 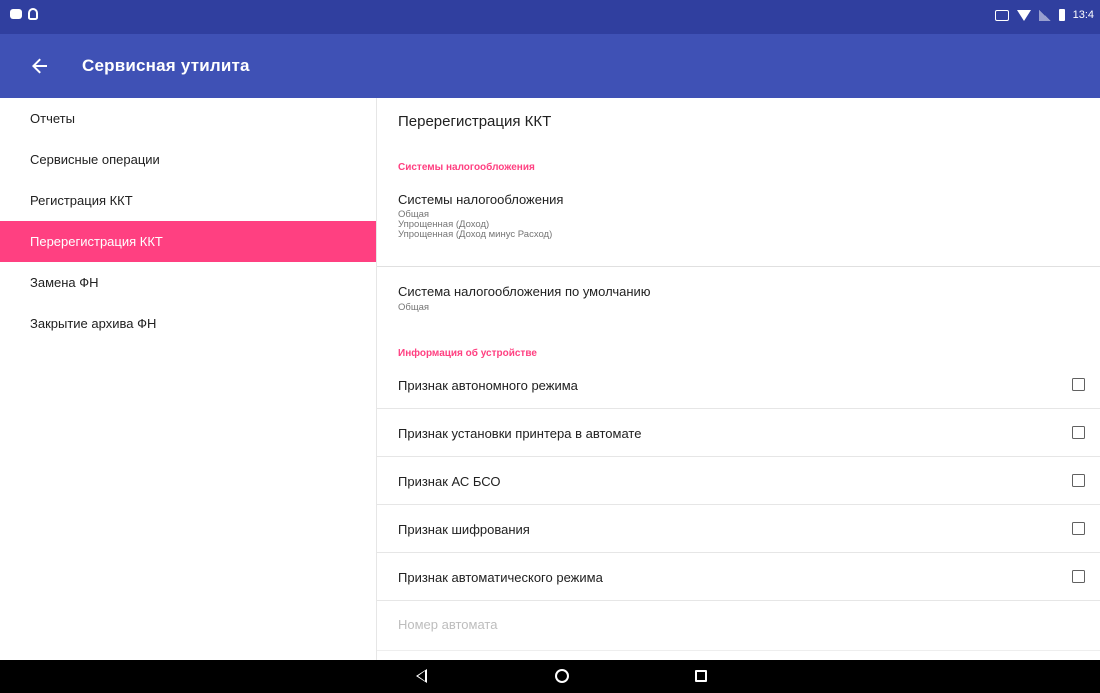 What do you see at coordinates (421, 676) in the screenshot?
I see `nav-back-icon` at bounding box center [421, 676].